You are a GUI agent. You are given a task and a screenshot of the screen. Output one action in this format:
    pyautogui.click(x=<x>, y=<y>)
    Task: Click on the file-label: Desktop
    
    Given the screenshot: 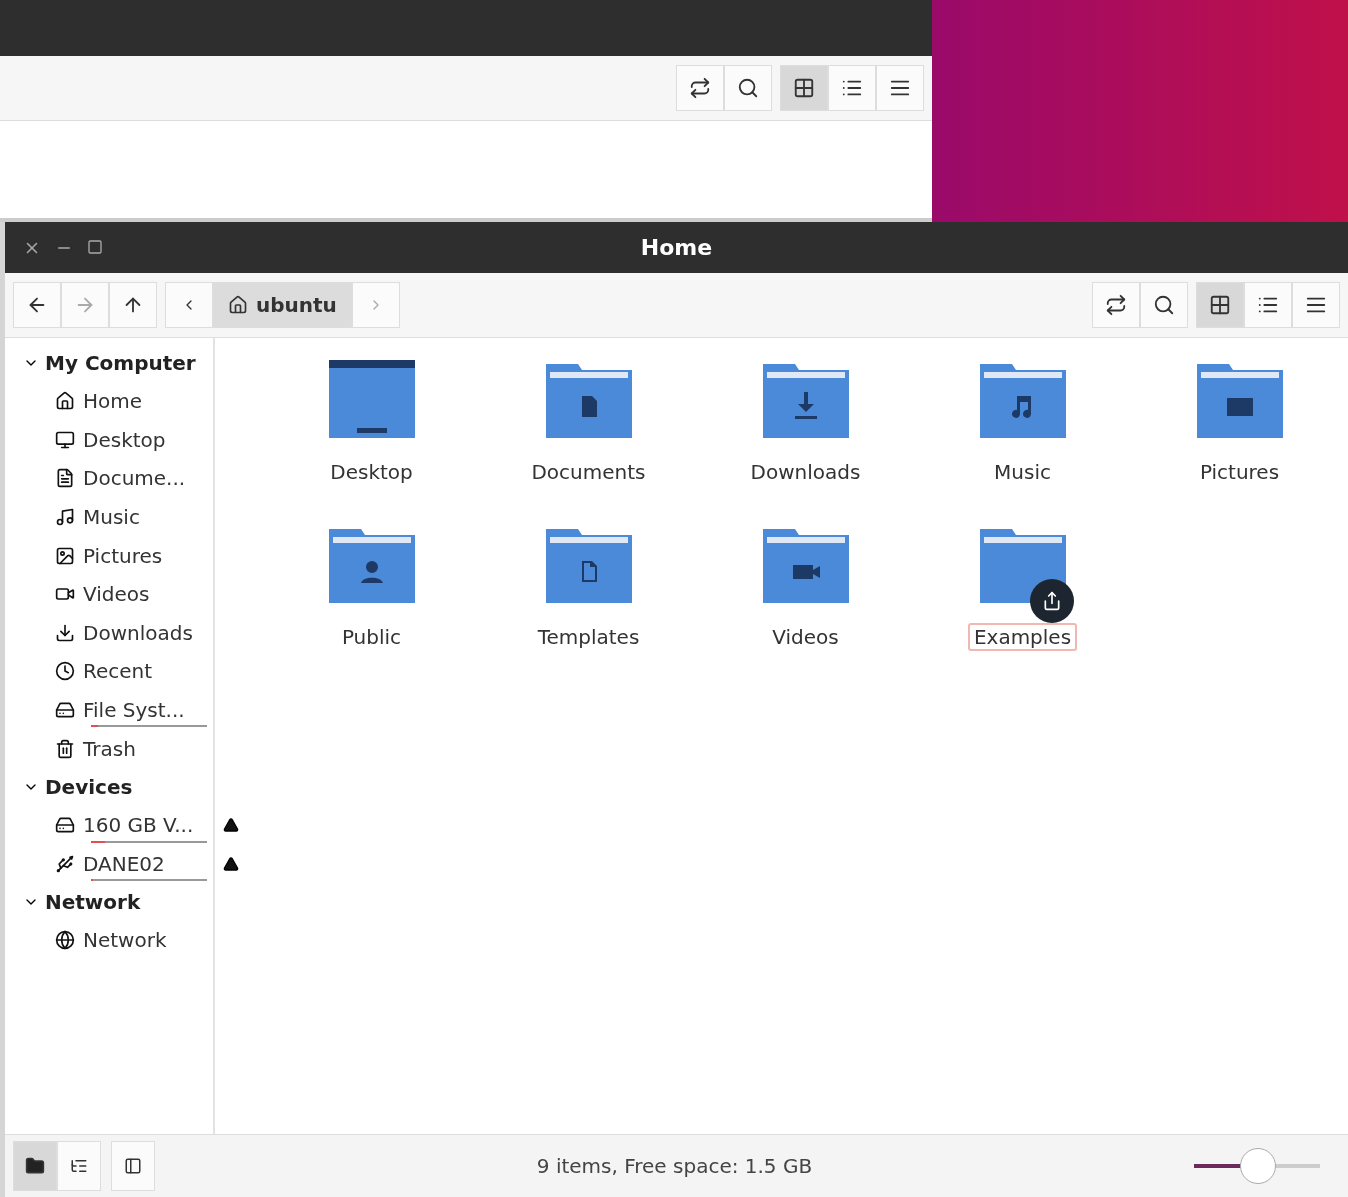 What is the action you would take?
    pyautogui.click(x=371, y=472)
    